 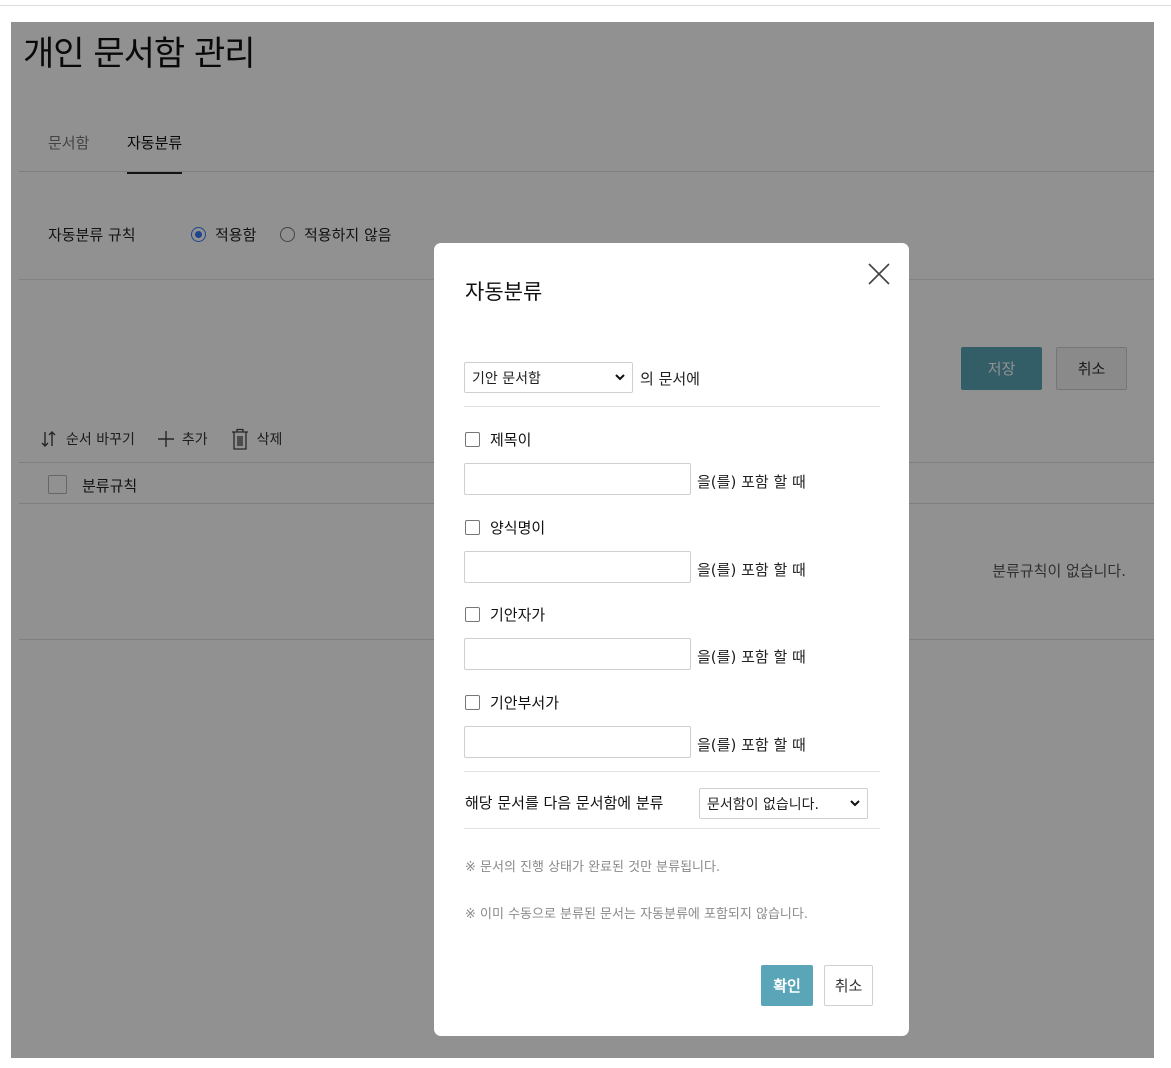 I want to click on target-box-select: 문서함이 없습니다., so click(x=783, y=803).